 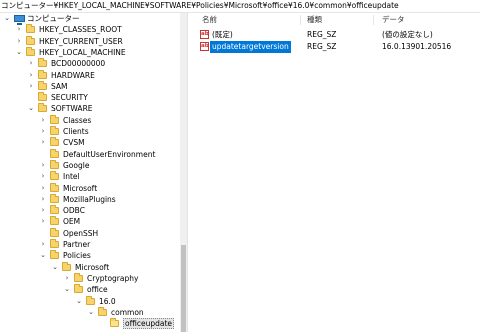 I want to click on tree-node: › Classes, so click(x=90, y=120).